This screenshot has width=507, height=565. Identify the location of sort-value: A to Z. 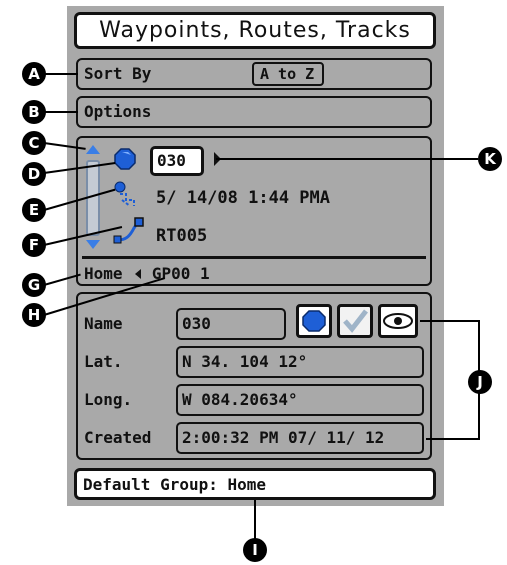
(287, 74).